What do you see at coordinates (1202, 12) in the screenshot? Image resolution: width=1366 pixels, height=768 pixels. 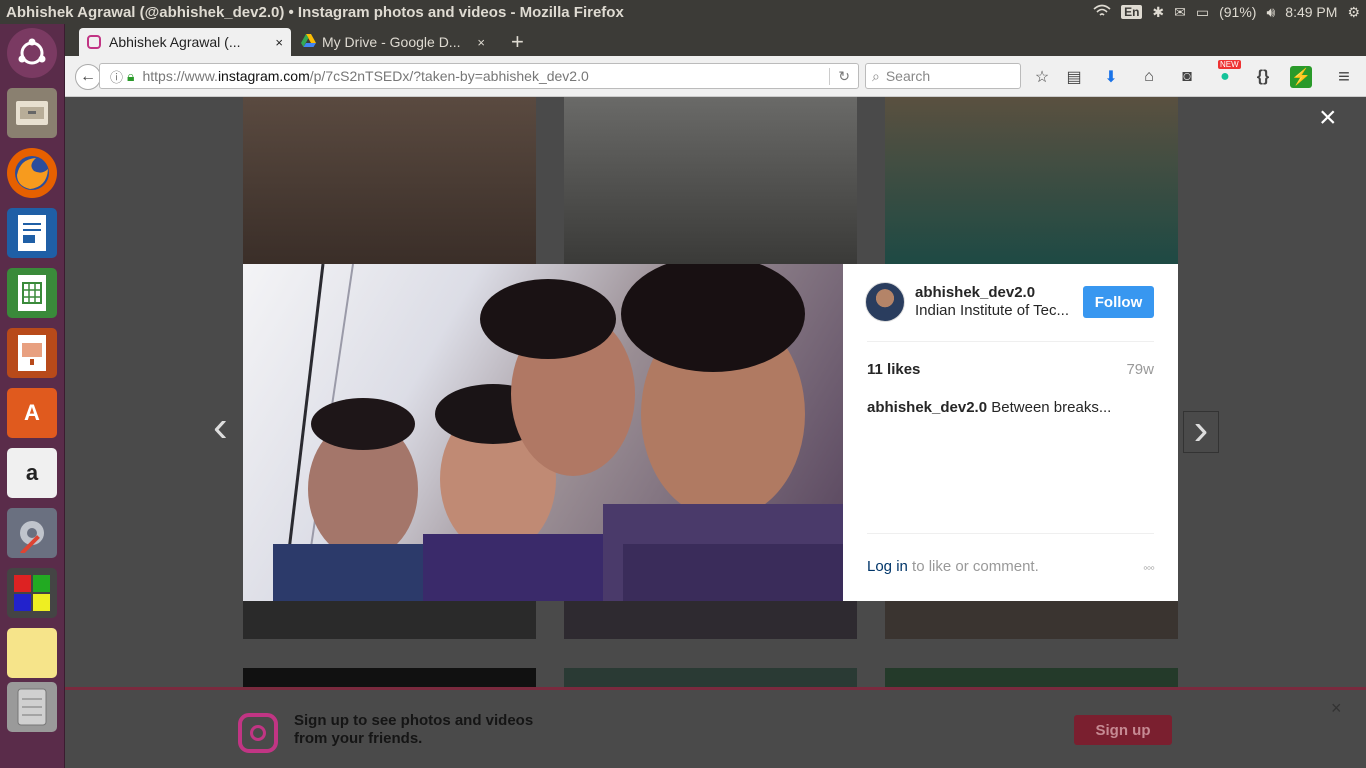 I see `battery-icon: ▭` at bounding box center [1202, 12].